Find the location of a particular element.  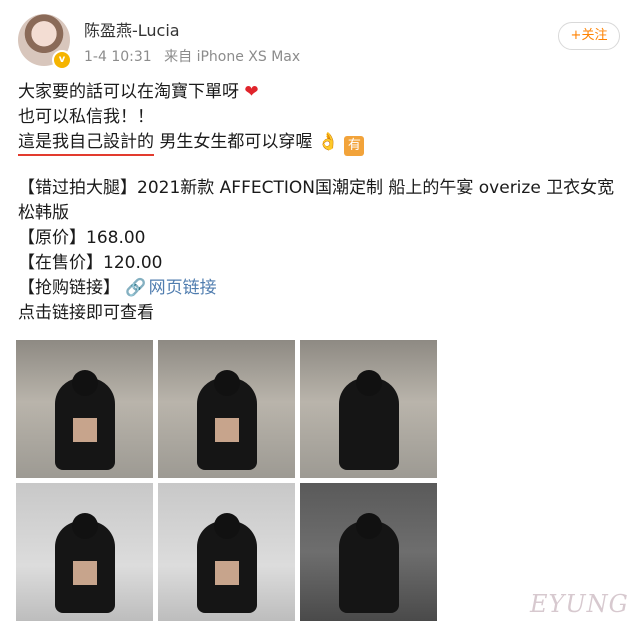

post-line-2: 也可以私信我！！ is located at coordinates (86, 117).